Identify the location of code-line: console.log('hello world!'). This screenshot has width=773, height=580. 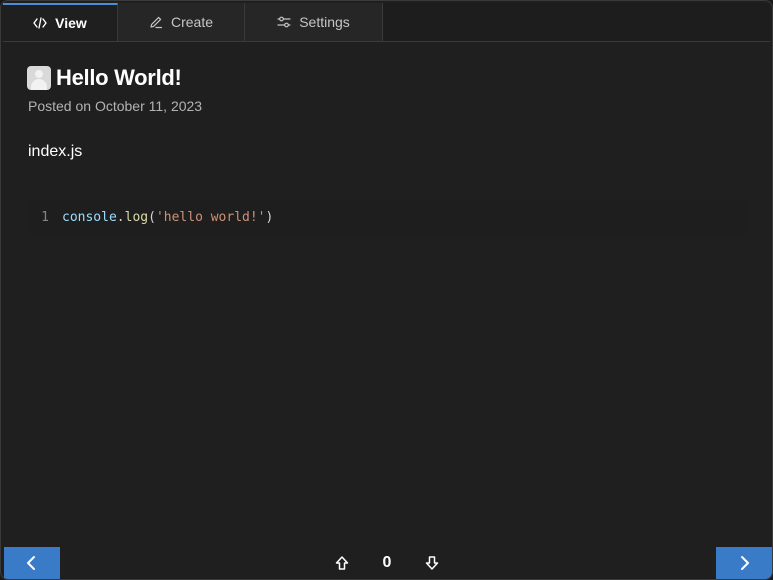
(167, 217).